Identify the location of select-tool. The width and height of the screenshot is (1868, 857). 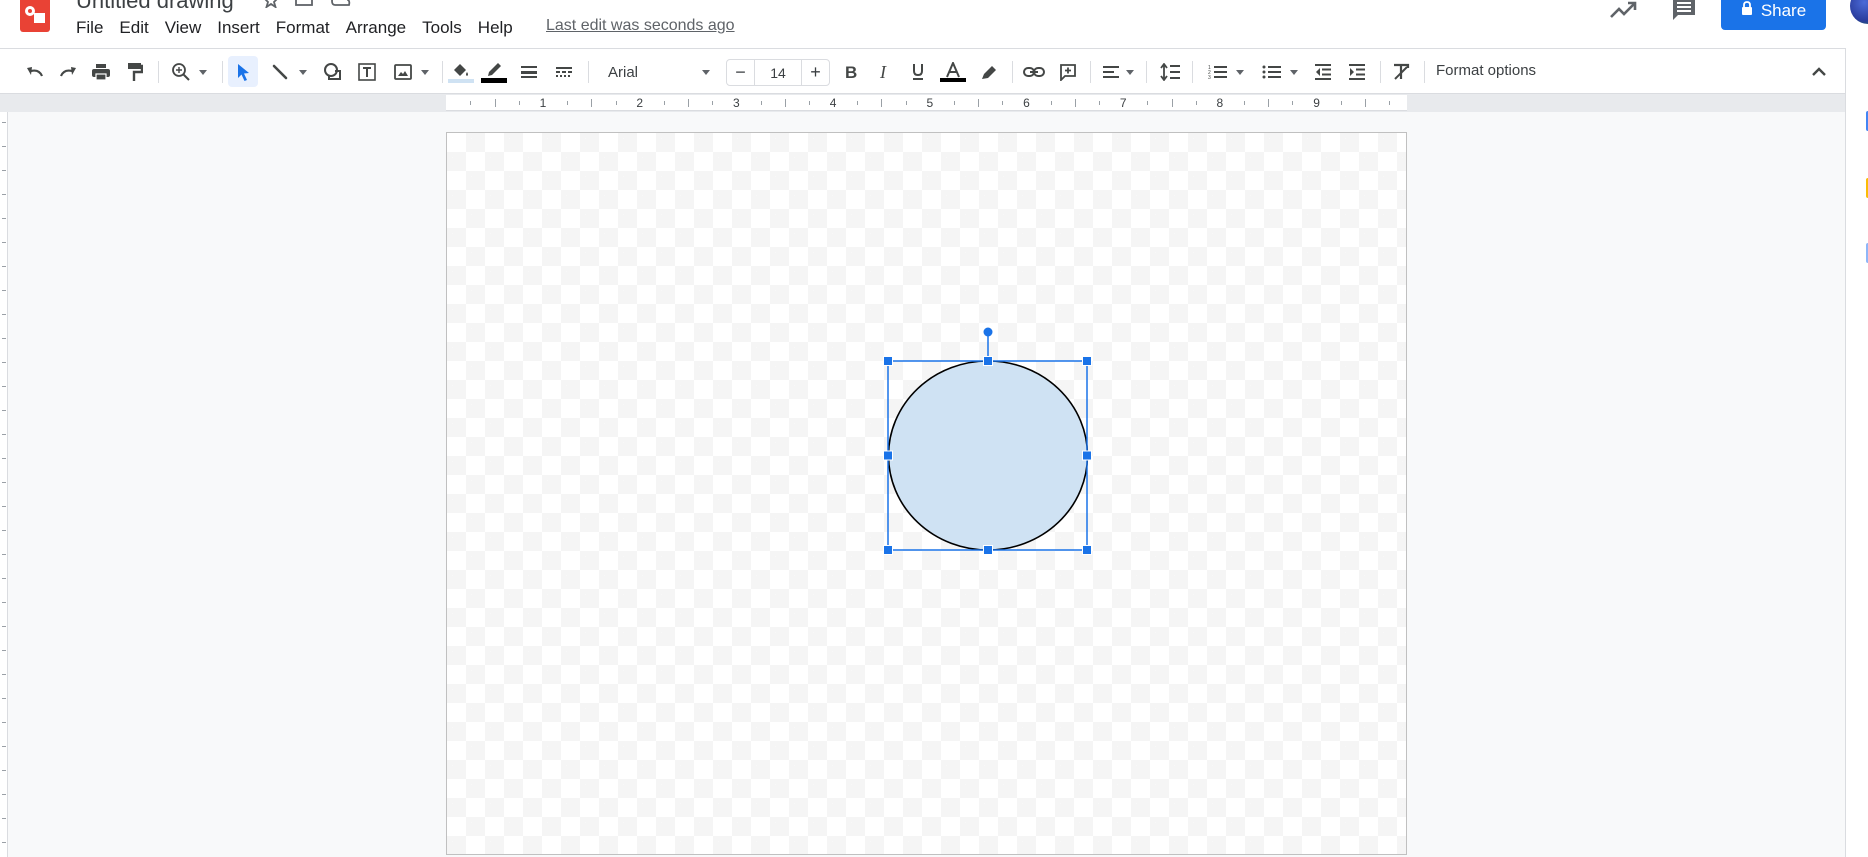
(243, 71).